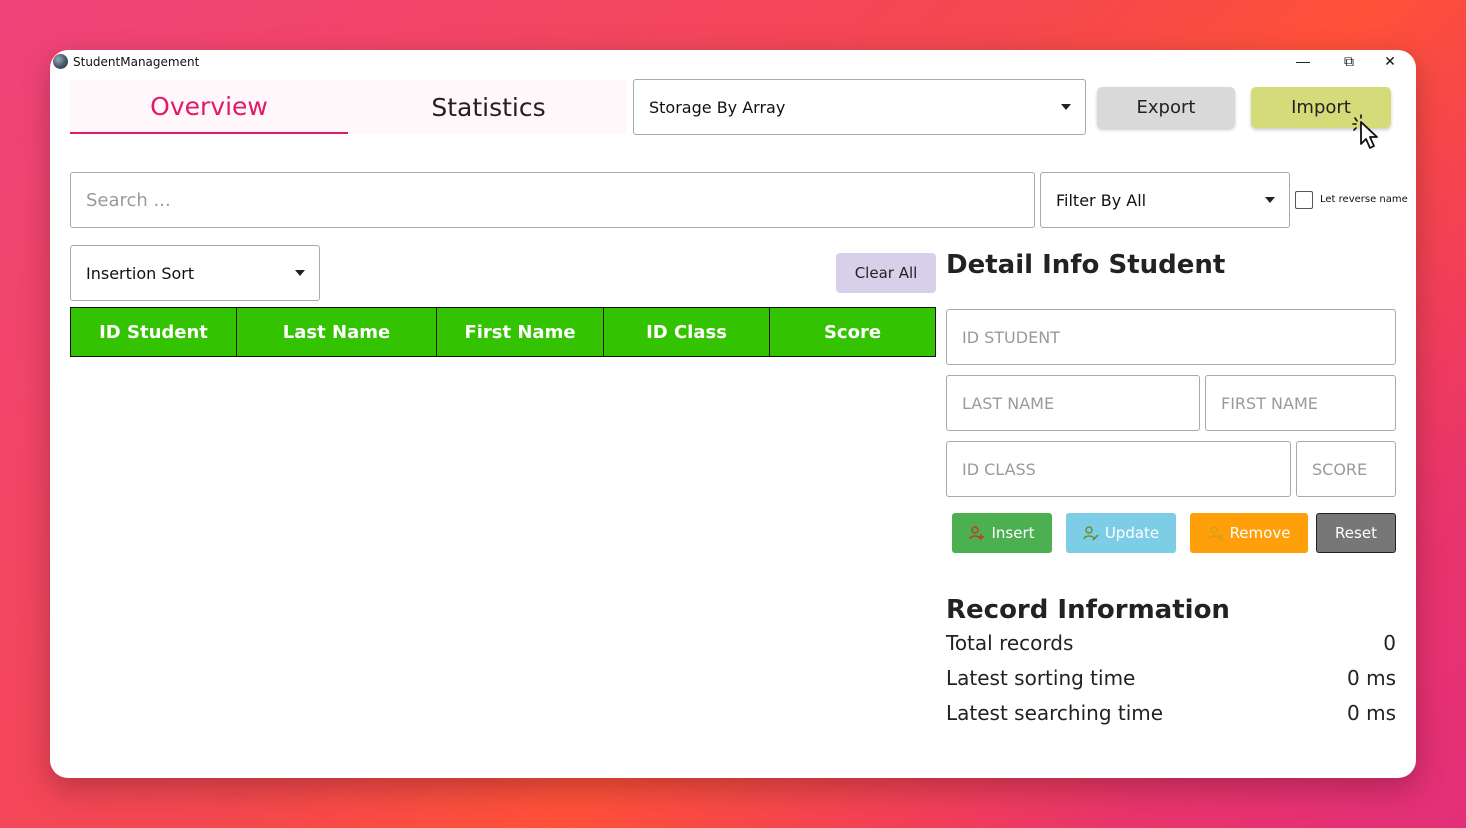  Describe the element at coordinates (886, 273) in the screenshot. I see `clear-all-button: Clear All` at that location.